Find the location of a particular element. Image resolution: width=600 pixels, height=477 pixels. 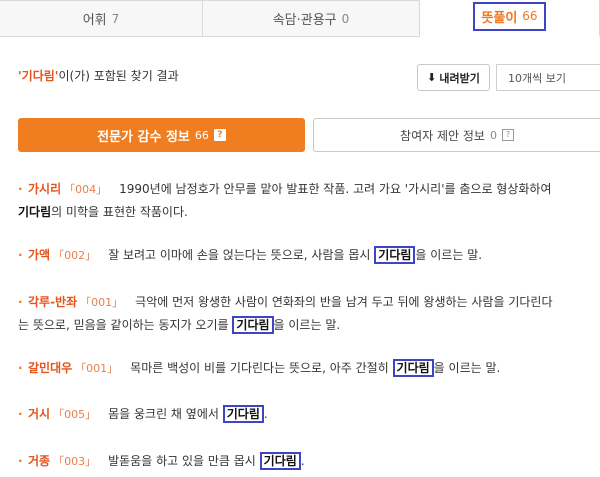

entry-word: 거종 is located at coordinates (39, 461).